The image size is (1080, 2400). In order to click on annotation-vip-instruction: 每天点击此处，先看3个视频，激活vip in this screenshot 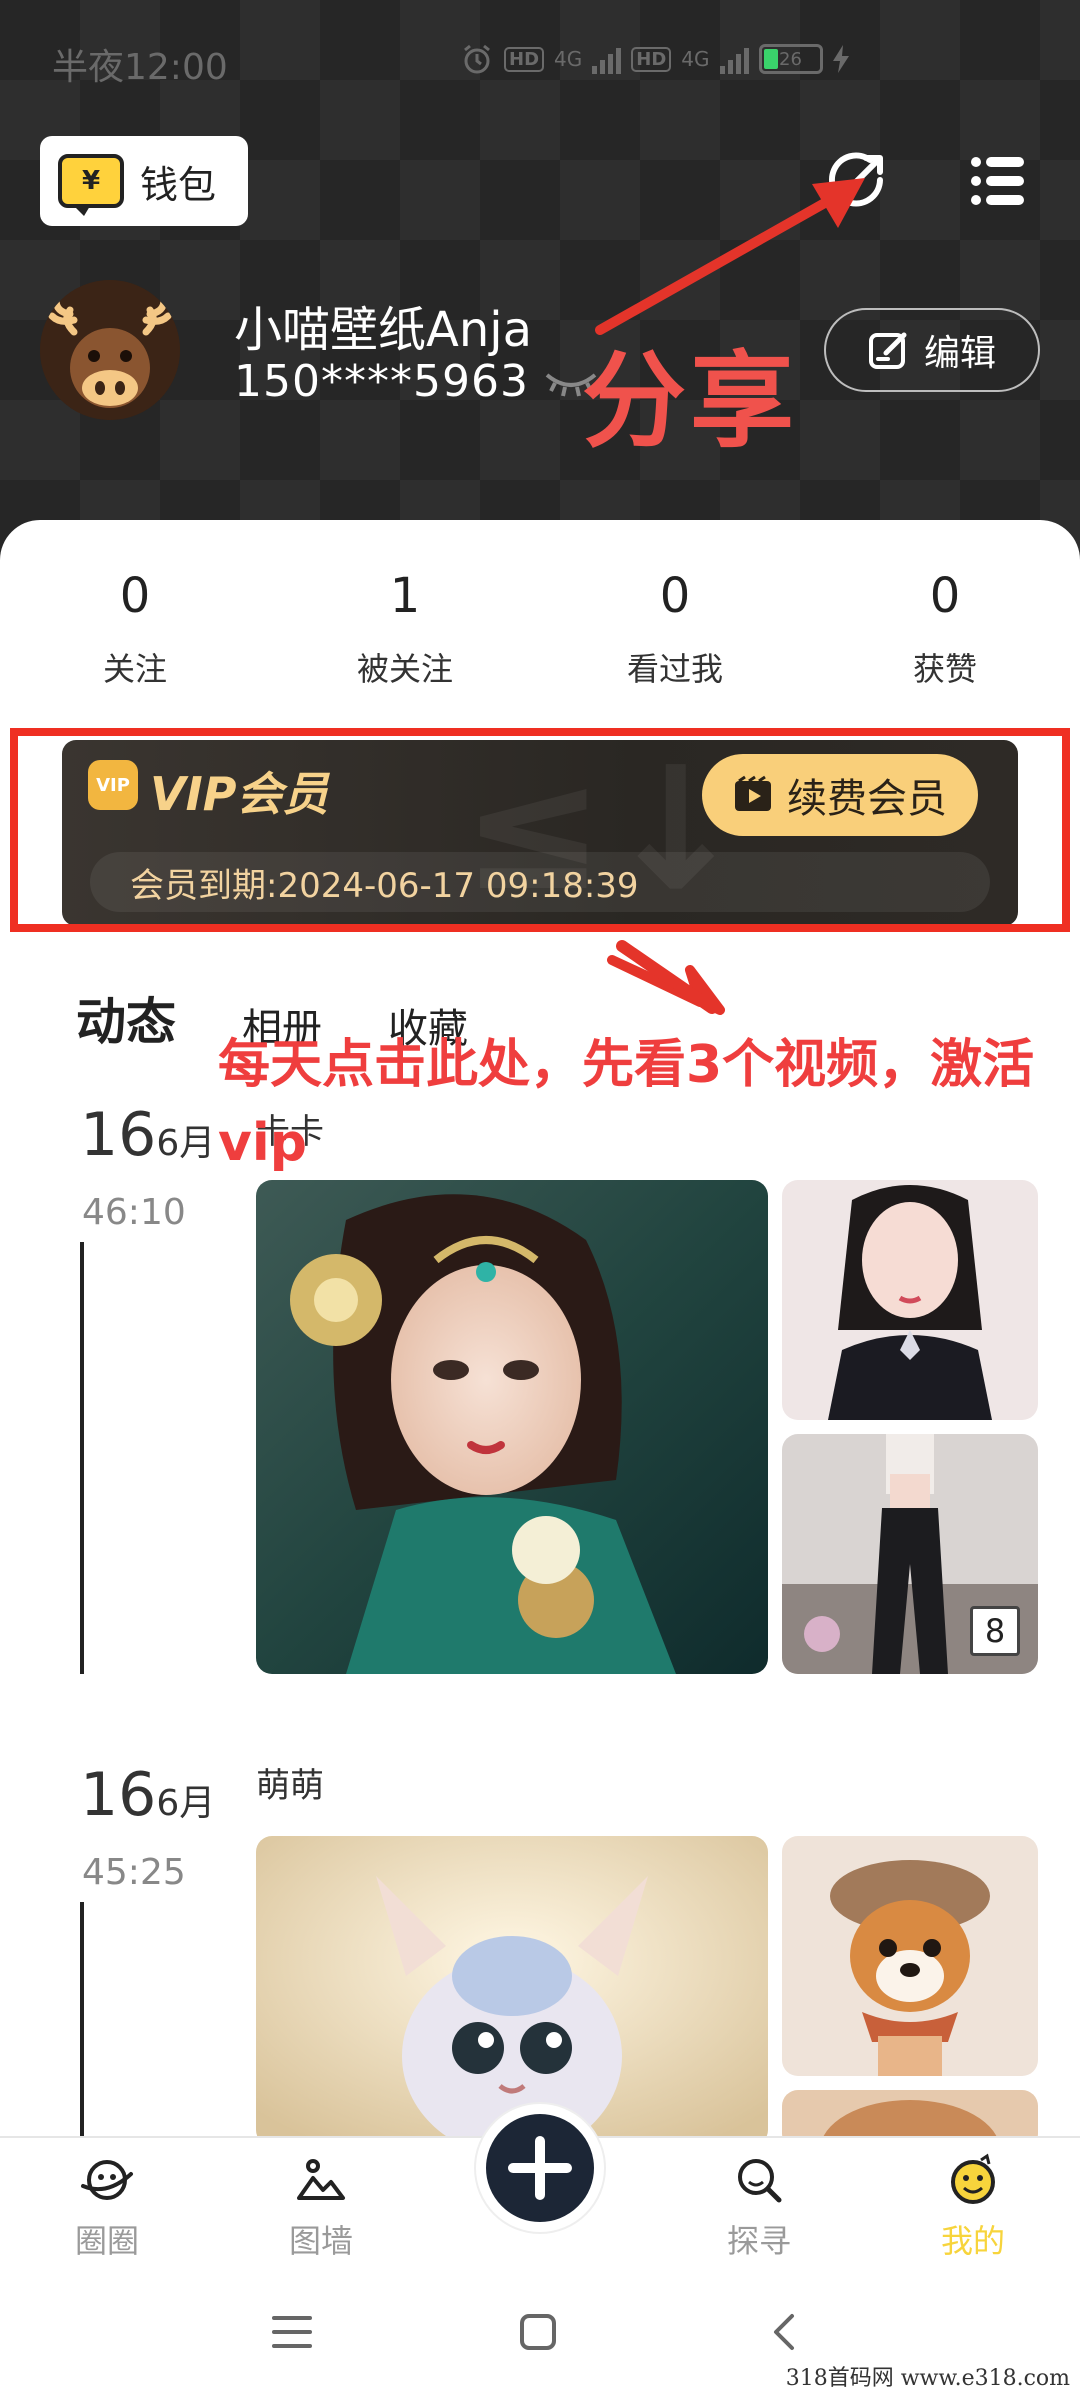, I will do `click(626, 1104)`.